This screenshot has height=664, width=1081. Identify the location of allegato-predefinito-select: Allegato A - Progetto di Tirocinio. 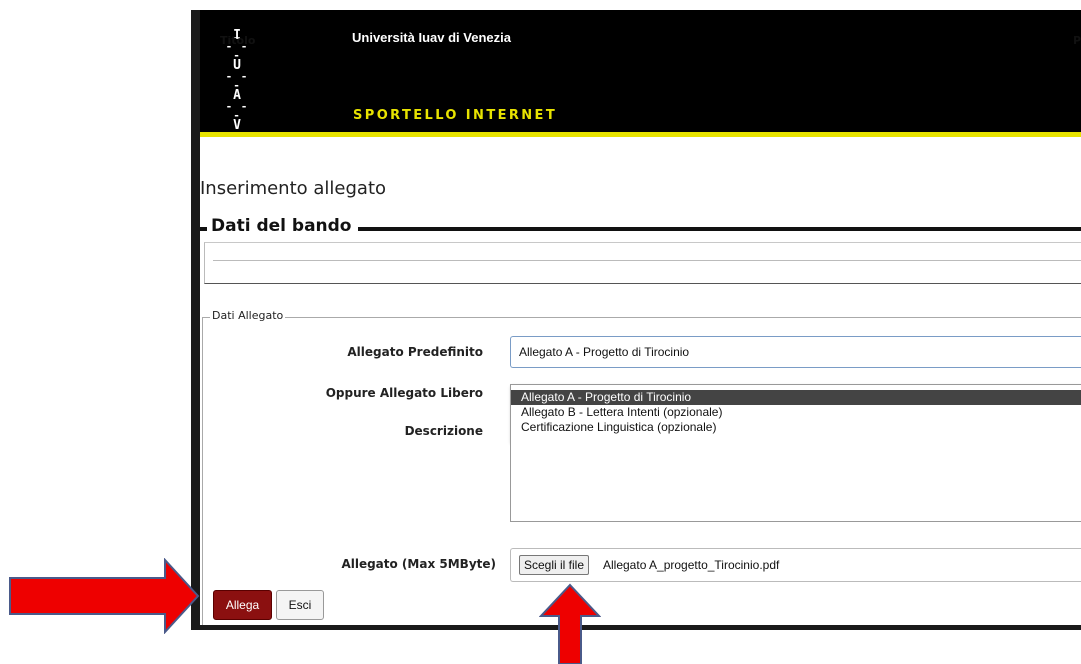
(795, 352).